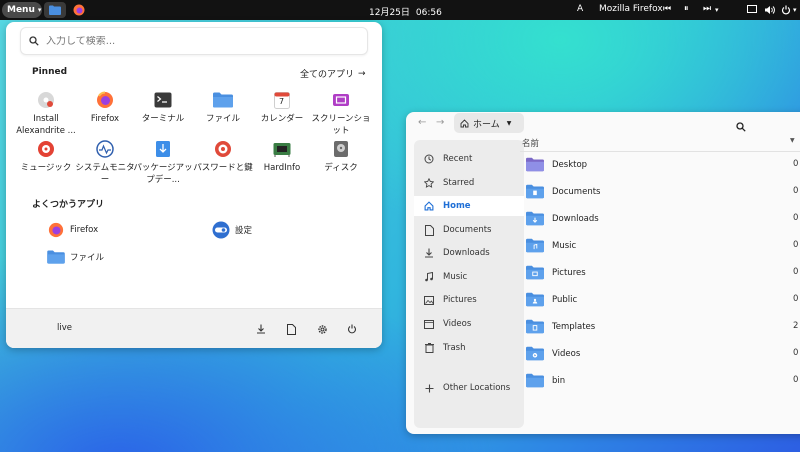 Image resolution: width=800 pixels, height=452 pixels. I want to click on pinned-app-firefox: Firefox, so click(105, 107).